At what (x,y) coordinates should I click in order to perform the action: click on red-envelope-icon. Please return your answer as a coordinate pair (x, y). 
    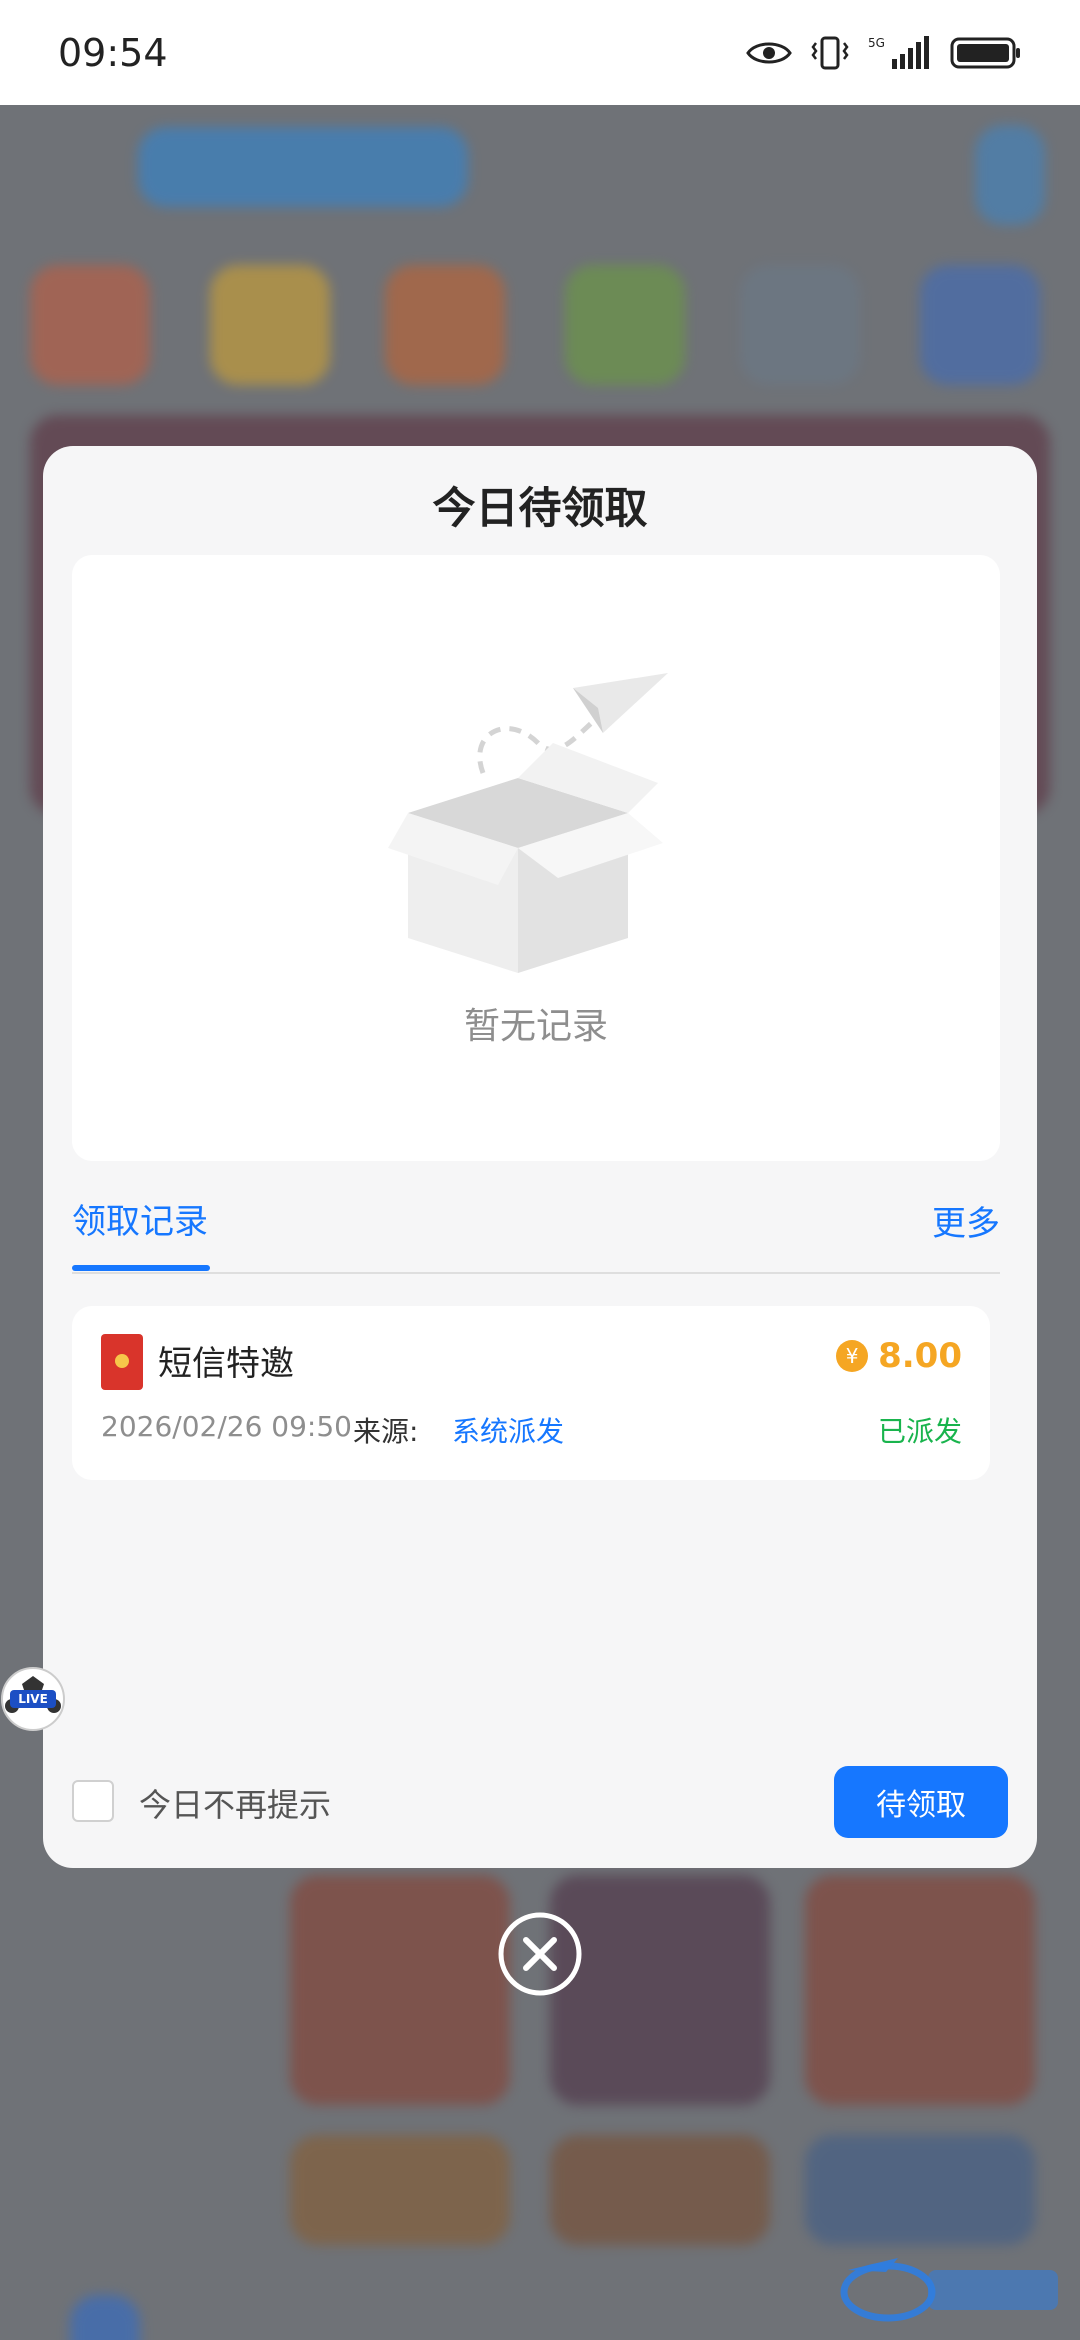
    Looking at the image, I should click on (122, 1362).